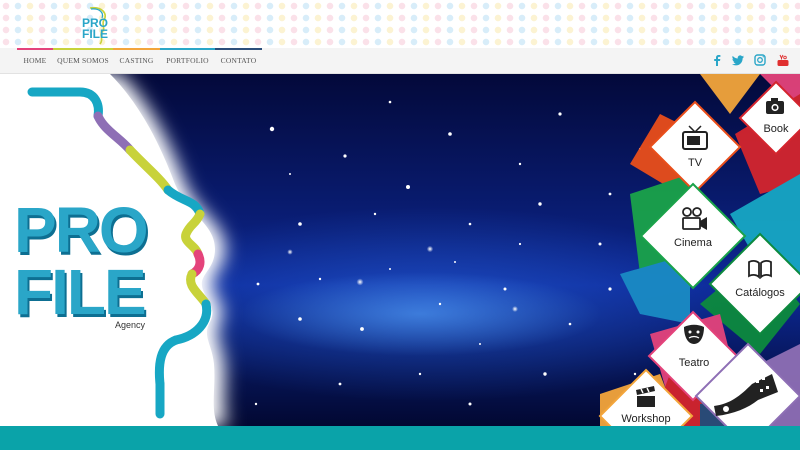 Image resolution: width=800 pixels, height=450 pixels. What do you see at coordinates (776, 129) in the screenshot?
I see `tile-book-label: Book` at bounding box center [776, 129].